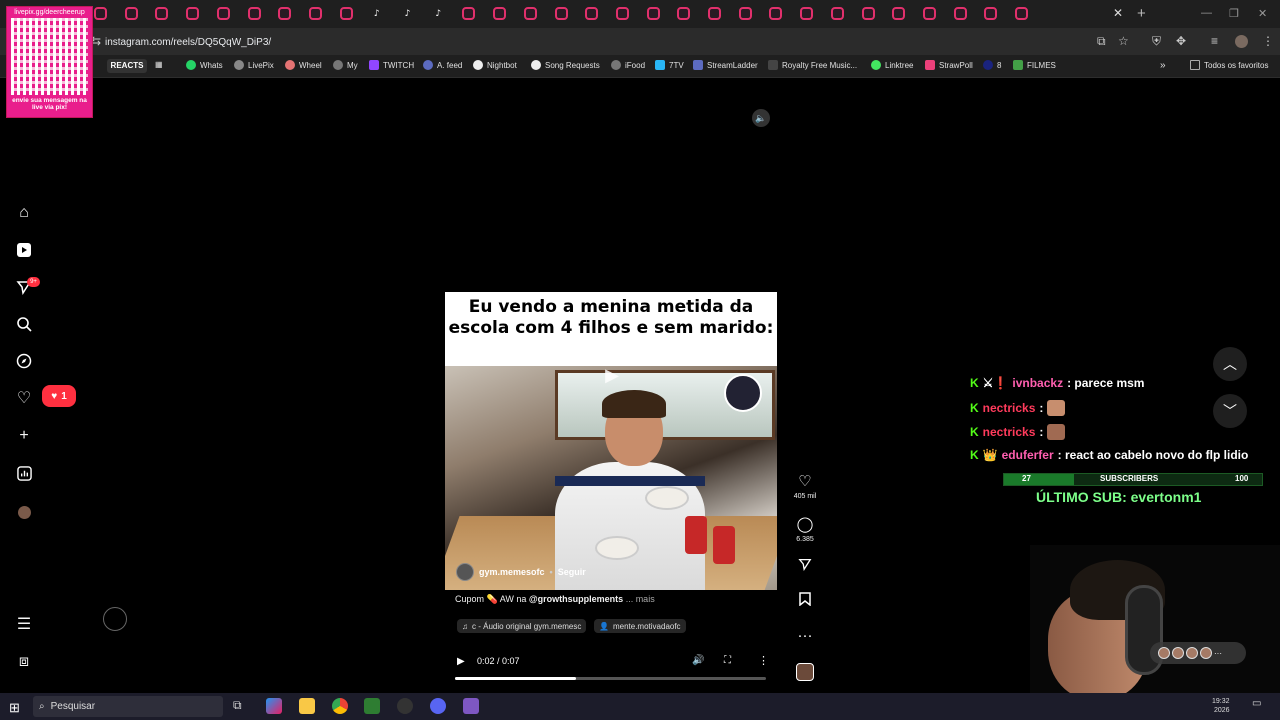 Image resolution: width=1280 pixels, height=720 pixels. Describe the element at coordinates (127, 66) in the screenshot. I see `bookmark-reacts: REACTS` at that location.